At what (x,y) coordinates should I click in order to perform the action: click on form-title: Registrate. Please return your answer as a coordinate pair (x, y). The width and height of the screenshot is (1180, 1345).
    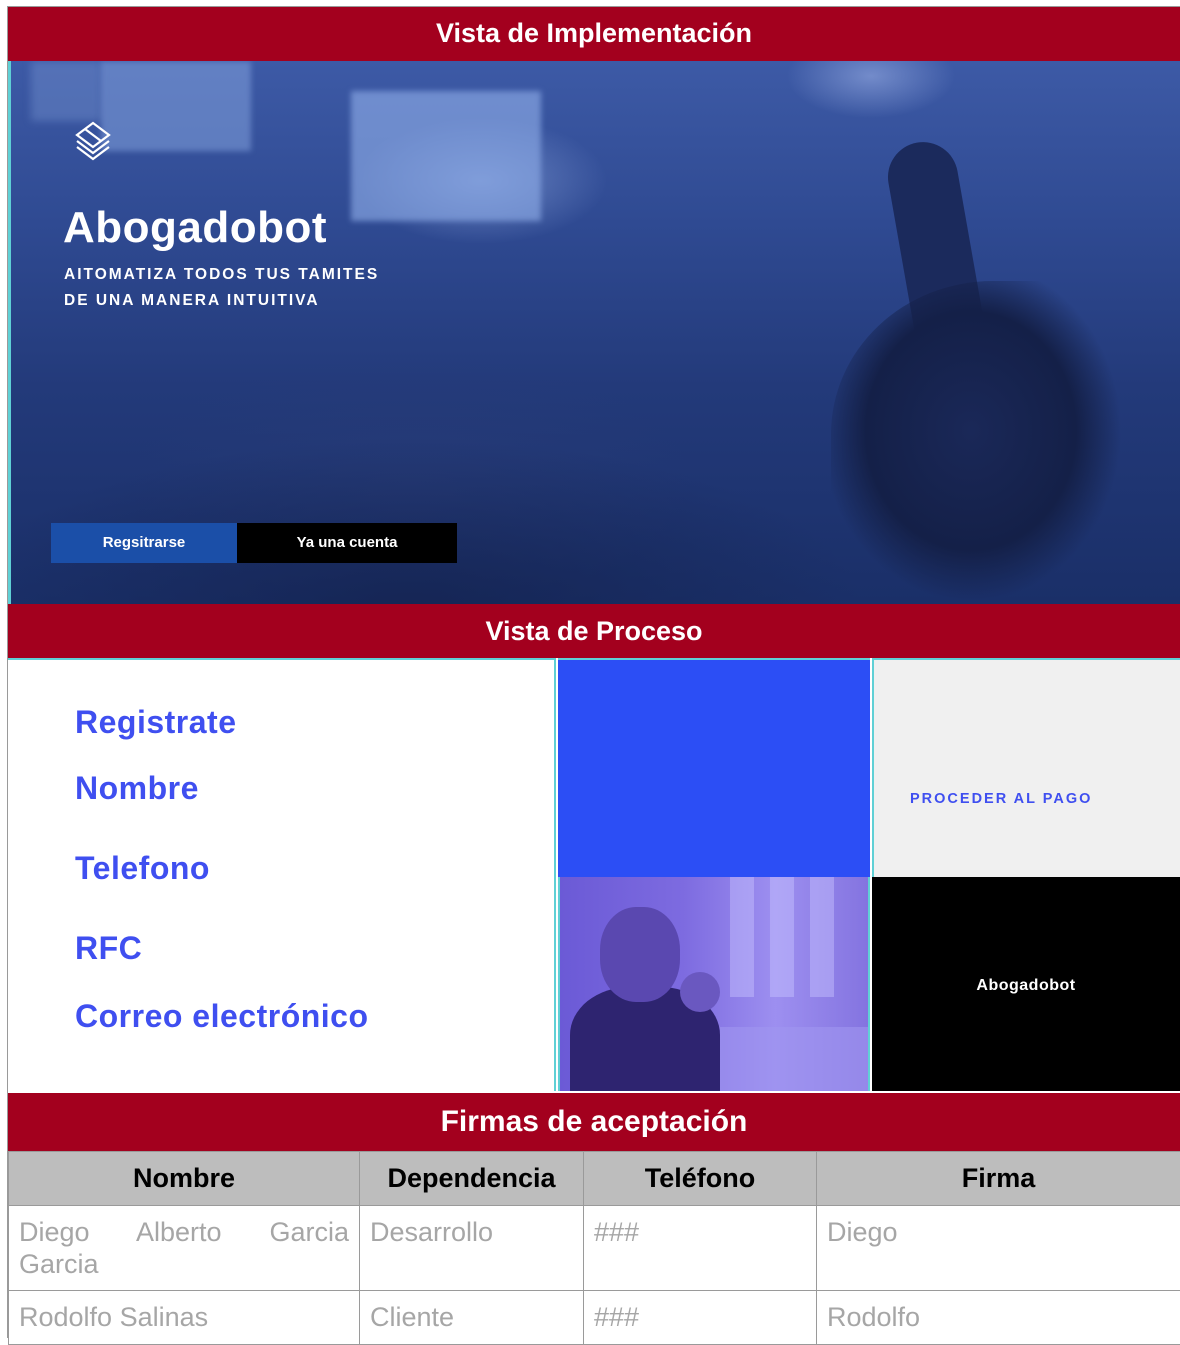
    Looking at the image, I should click on (156, 722).